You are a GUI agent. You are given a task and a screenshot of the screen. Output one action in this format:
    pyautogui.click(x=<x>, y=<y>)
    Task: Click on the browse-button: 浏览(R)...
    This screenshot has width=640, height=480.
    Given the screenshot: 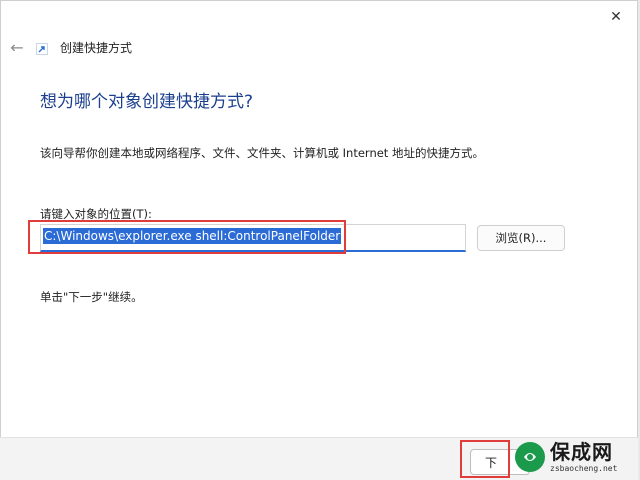 What is the action you would take?
    pyautogui.click(x=521, y=238)
    